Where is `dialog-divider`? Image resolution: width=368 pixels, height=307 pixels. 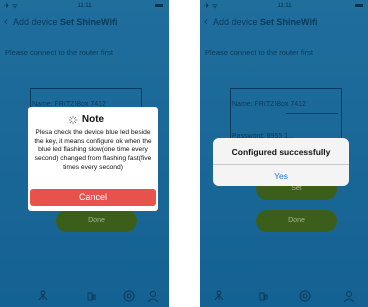
dialog-divider is located at coordinates (281, 164).